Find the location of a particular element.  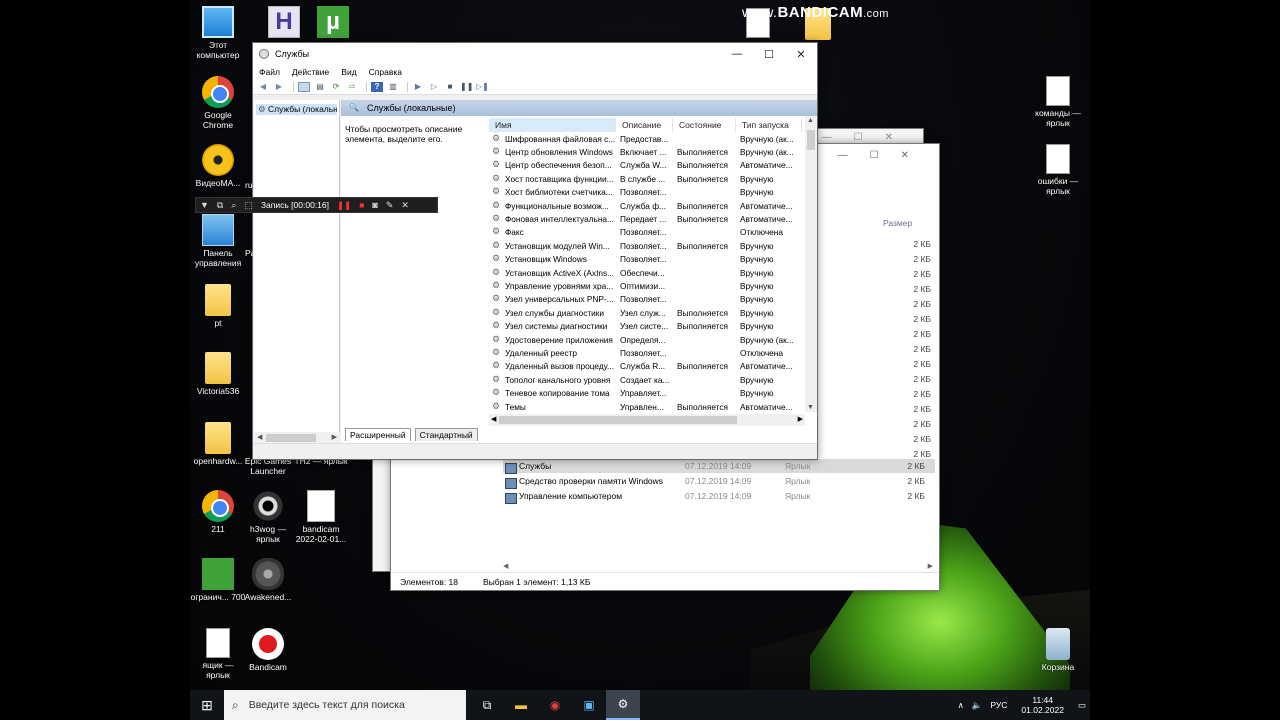

column-header-status: Состояние is located at coordinates (704, 125).